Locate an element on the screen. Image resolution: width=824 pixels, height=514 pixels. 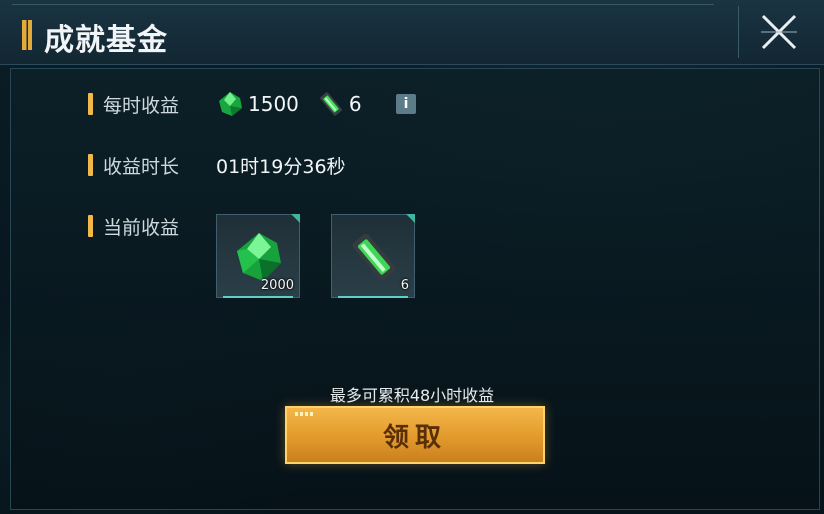
reward-qty-crystal: 6 is located at coordinates (404, 285).